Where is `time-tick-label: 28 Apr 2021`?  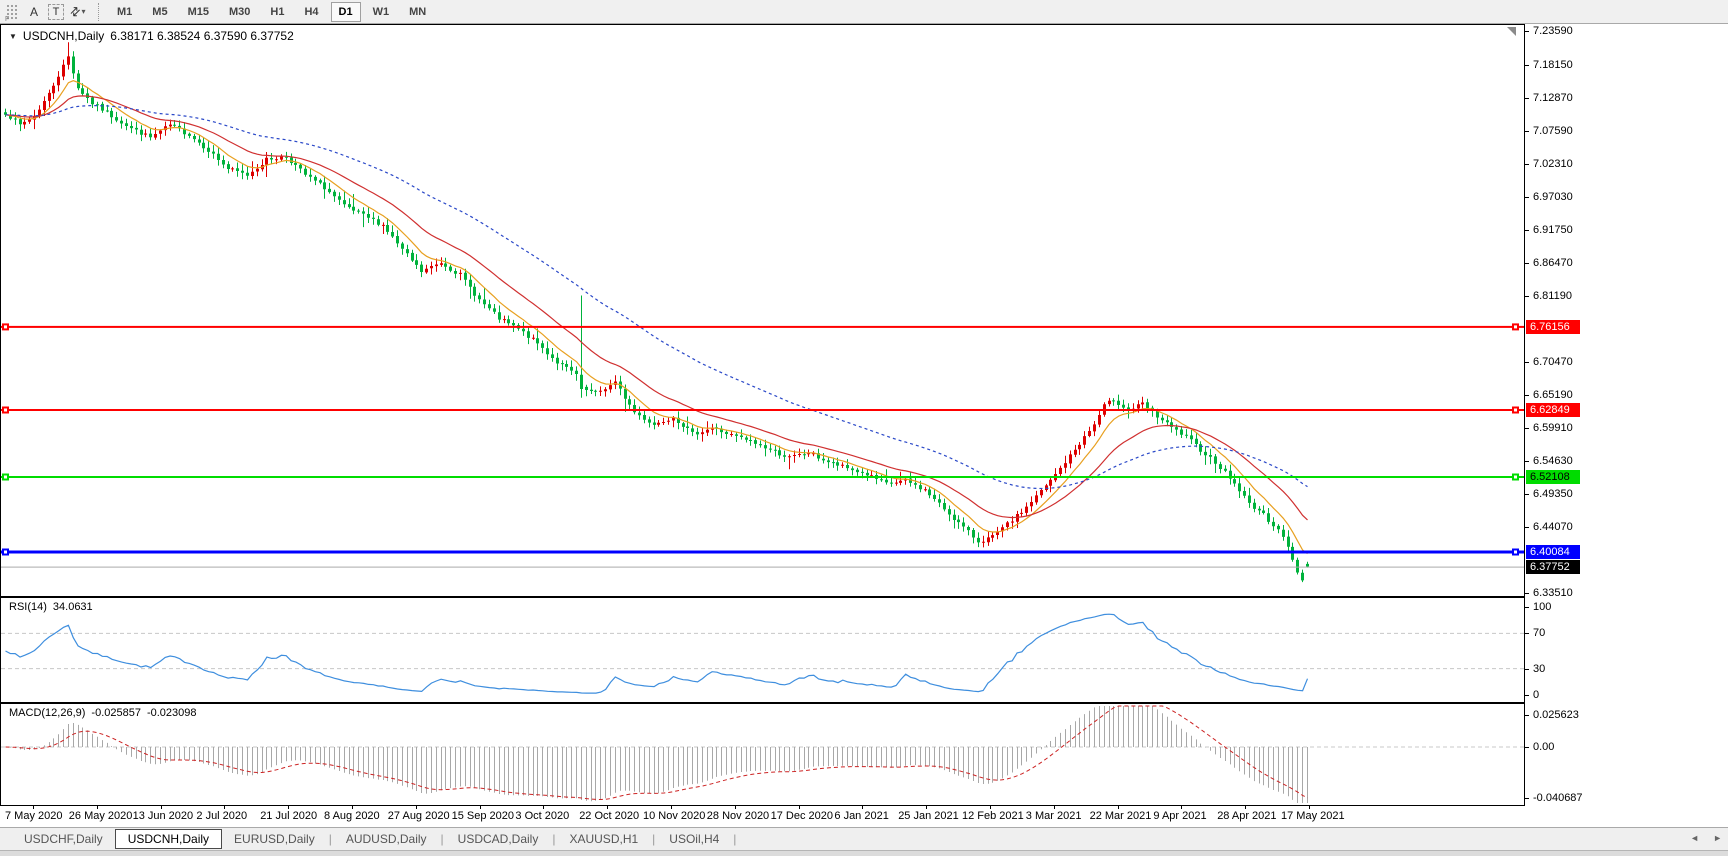
time-tick-label: 28 Apr 2021 is located at coordinates (1247, 816).